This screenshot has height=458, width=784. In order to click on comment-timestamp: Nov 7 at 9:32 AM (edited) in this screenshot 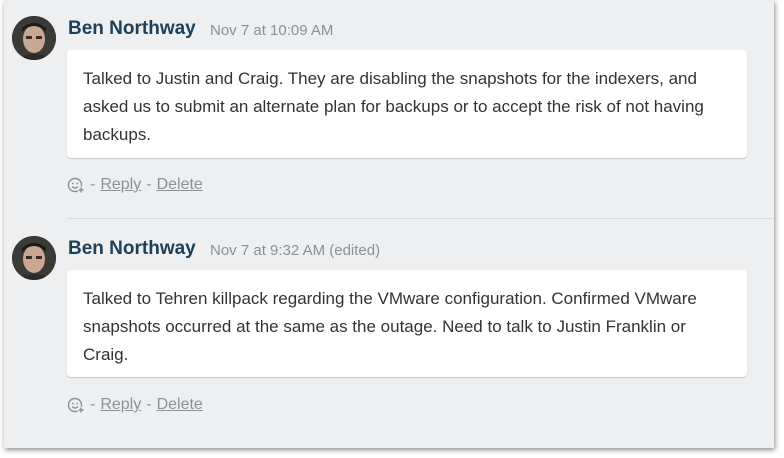, I will do `click(295, 250)`.